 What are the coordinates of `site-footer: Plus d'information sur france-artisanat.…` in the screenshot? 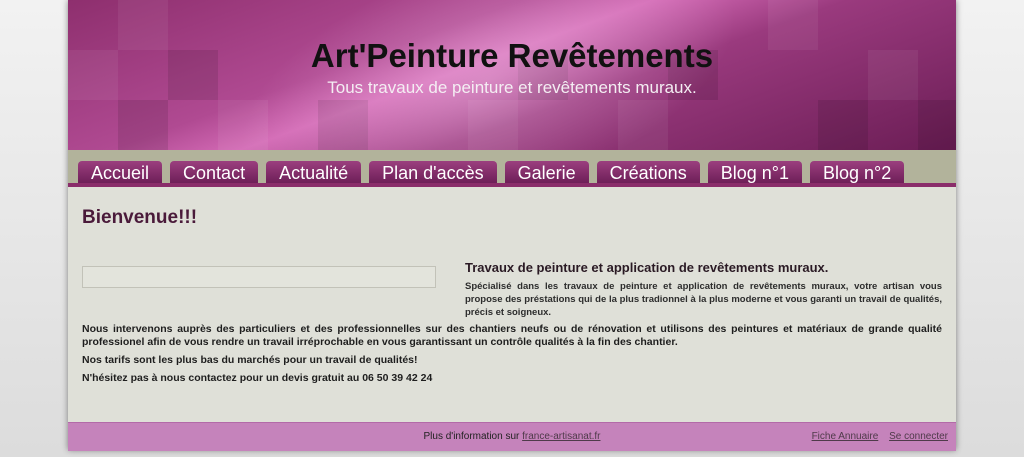 It's located at (512, 436).